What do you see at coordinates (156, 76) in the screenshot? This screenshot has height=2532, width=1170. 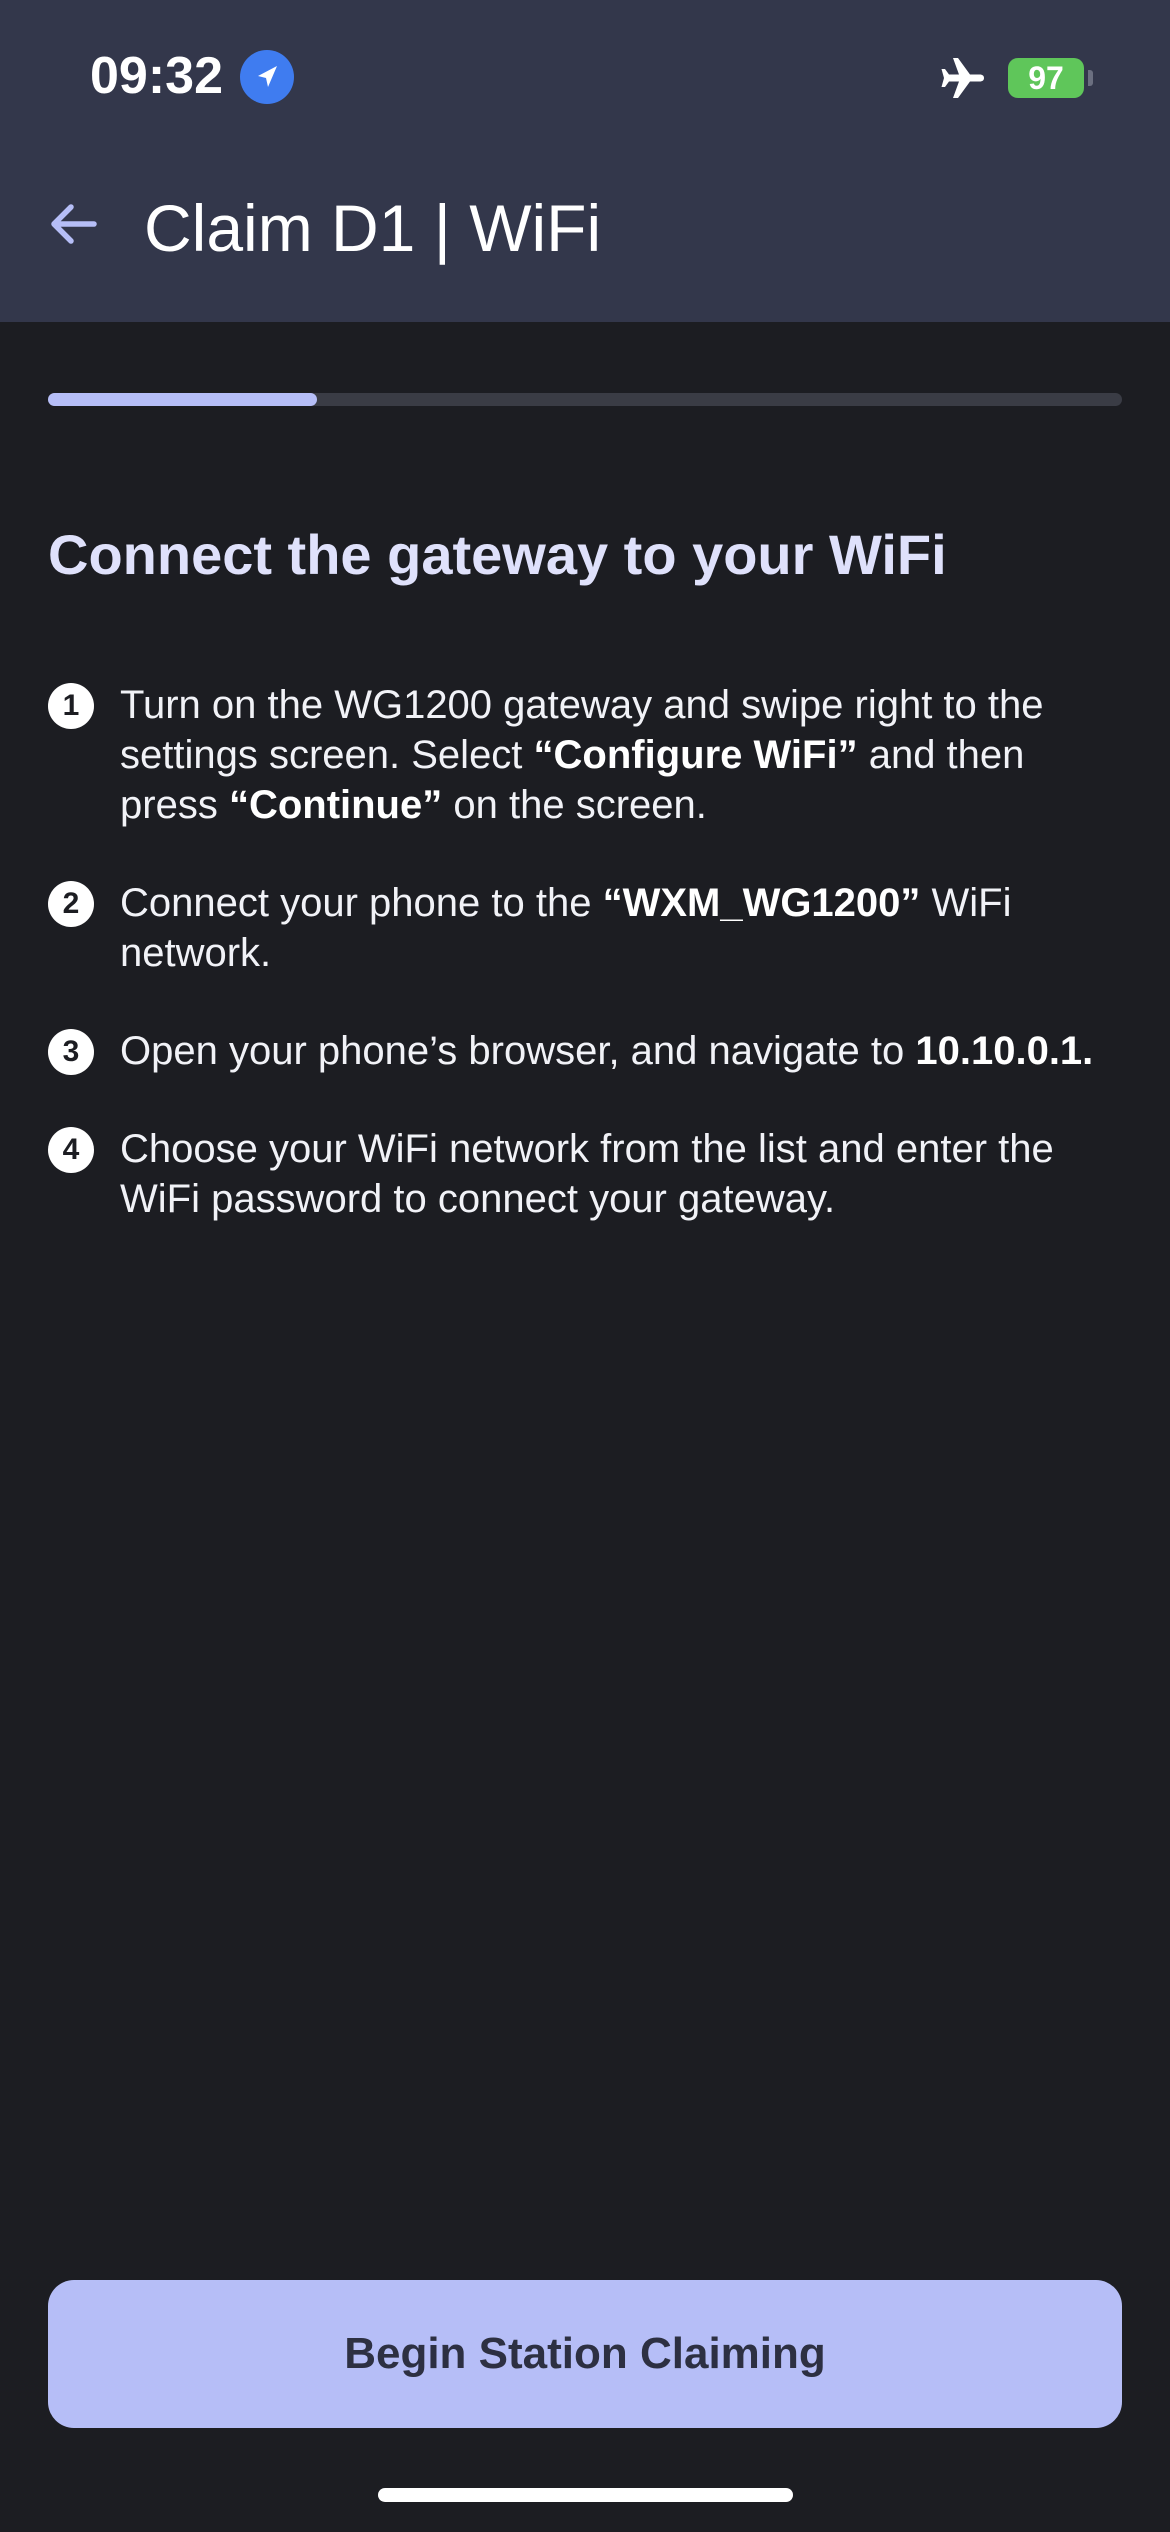 I see `status-time: 09:32` at bounding box center [156, 76].